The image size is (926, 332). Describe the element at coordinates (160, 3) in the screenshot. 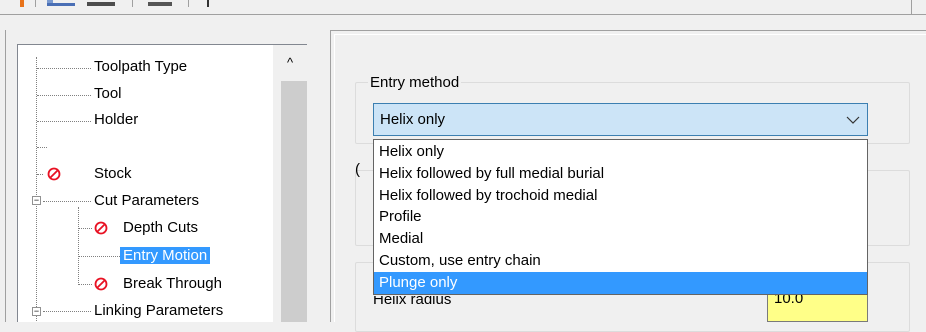

I see `box-icon` at that location.